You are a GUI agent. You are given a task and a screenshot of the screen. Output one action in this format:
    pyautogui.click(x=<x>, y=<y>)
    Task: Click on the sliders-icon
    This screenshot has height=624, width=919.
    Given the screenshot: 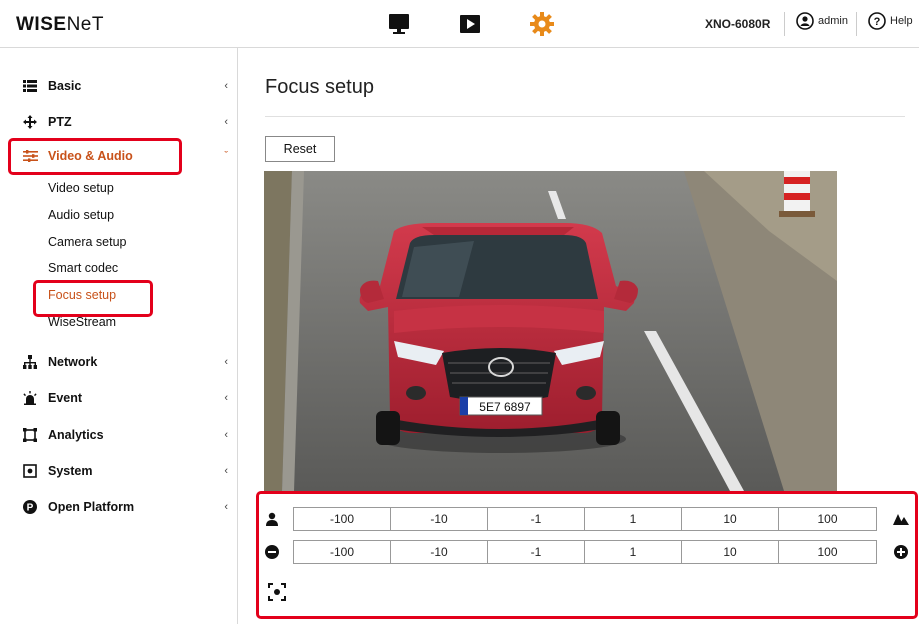 What is the action you would take?
    pyautogui.click(x=30, y=156)
    